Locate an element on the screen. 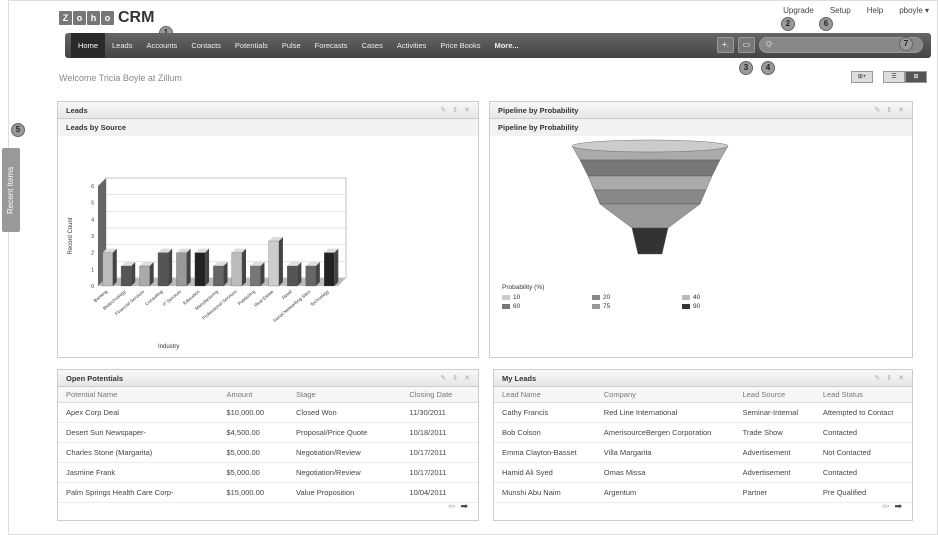  tab-home: Home is located at coordinates (88, 45).